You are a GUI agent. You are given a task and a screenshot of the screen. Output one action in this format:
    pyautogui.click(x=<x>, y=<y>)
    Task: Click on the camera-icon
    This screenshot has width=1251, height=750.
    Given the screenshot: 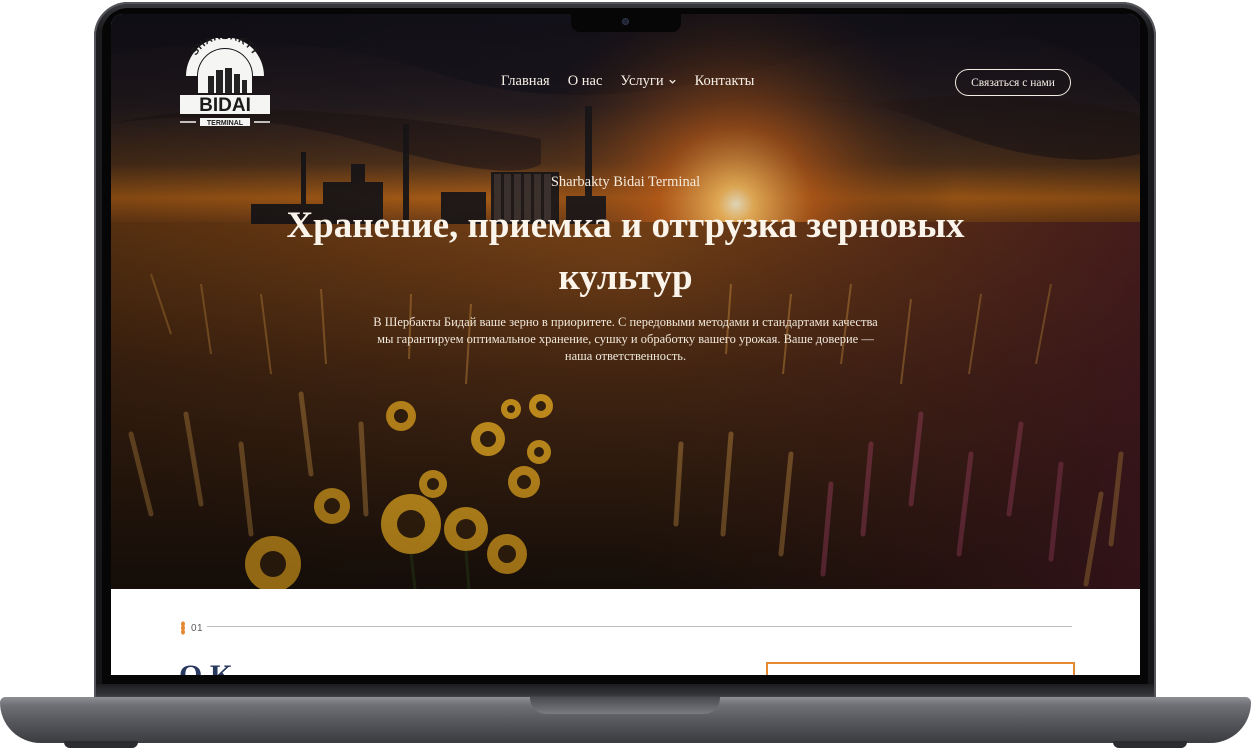 What is the action you would take?
    pyautogui.click(x=625, y=21)
    